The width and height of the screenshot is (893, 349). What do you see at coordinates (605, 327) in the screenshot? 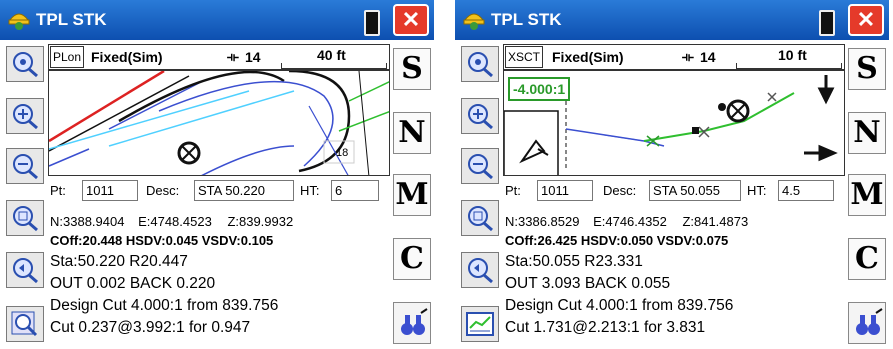
I see `cut-line: Cut 1.731@2.213:1 for 3.831` at bounding box center [605, 327].